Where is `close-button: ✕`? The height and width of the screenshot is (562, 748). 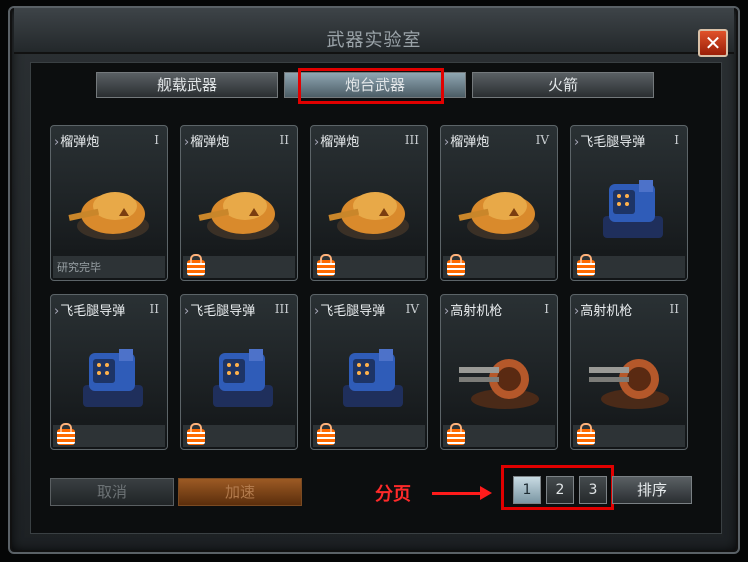 close-button: ✕ is located at coordinates (713, 43).